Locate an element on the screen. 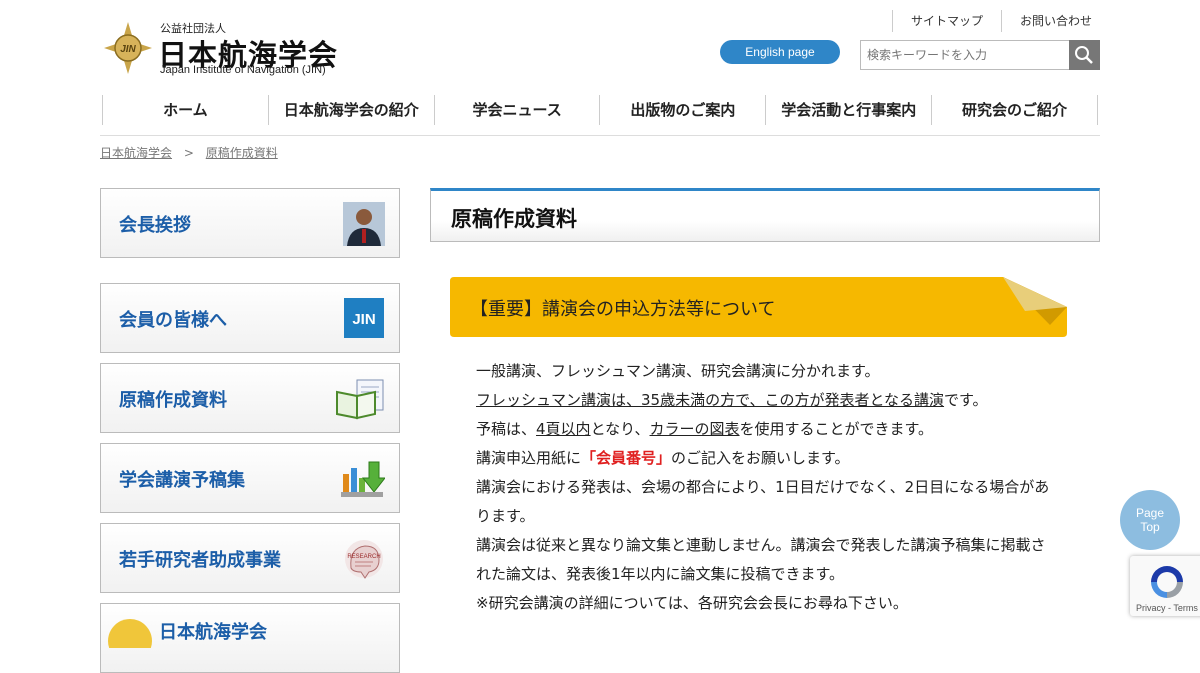 The width and height of the screenshot is (1200, 673). content-line: ※研究会講演の詳細については、各研究会会長にお尋ね下さい。 is located at coordinates (692, 603).